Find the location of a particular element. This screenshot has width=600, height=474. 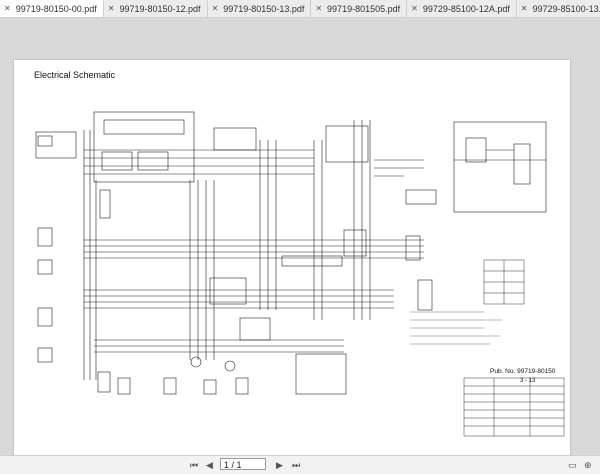

tab-label: 99719-80150-00.pdf is located at coordinates (56, 8).